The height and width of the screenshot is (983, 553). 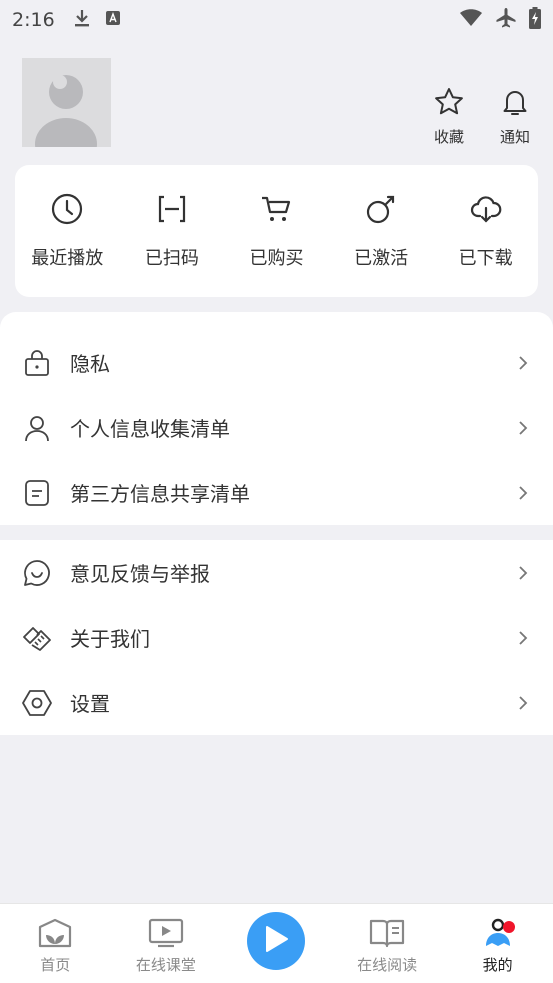 What do you see at coordinates (171, 258) in the screenshot?
I see `quick-item-label: 已扫码` at bounding box center [171, 258].